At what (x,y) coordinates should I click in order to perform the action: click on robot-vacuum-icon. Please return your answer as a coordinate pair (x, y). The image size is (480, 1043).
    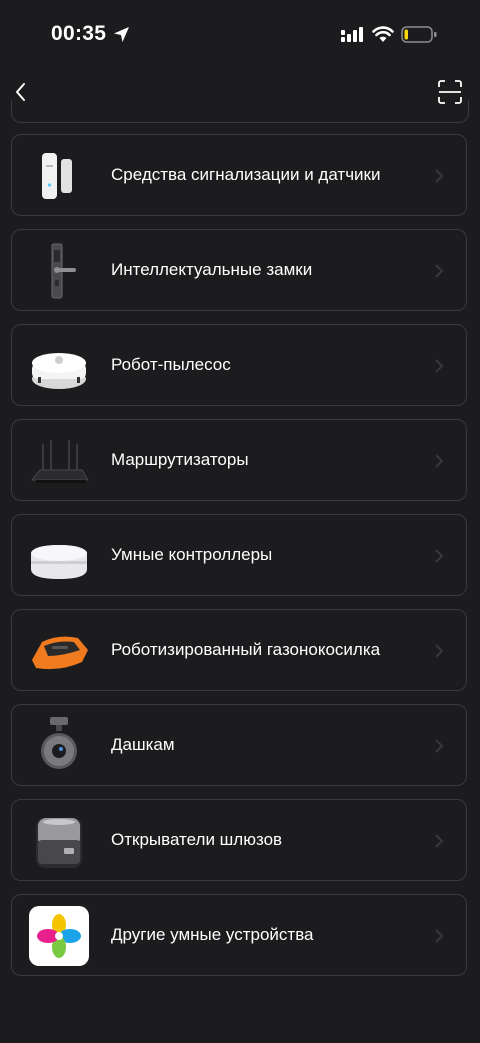
    Looking at the image, I should click on (59, 366).